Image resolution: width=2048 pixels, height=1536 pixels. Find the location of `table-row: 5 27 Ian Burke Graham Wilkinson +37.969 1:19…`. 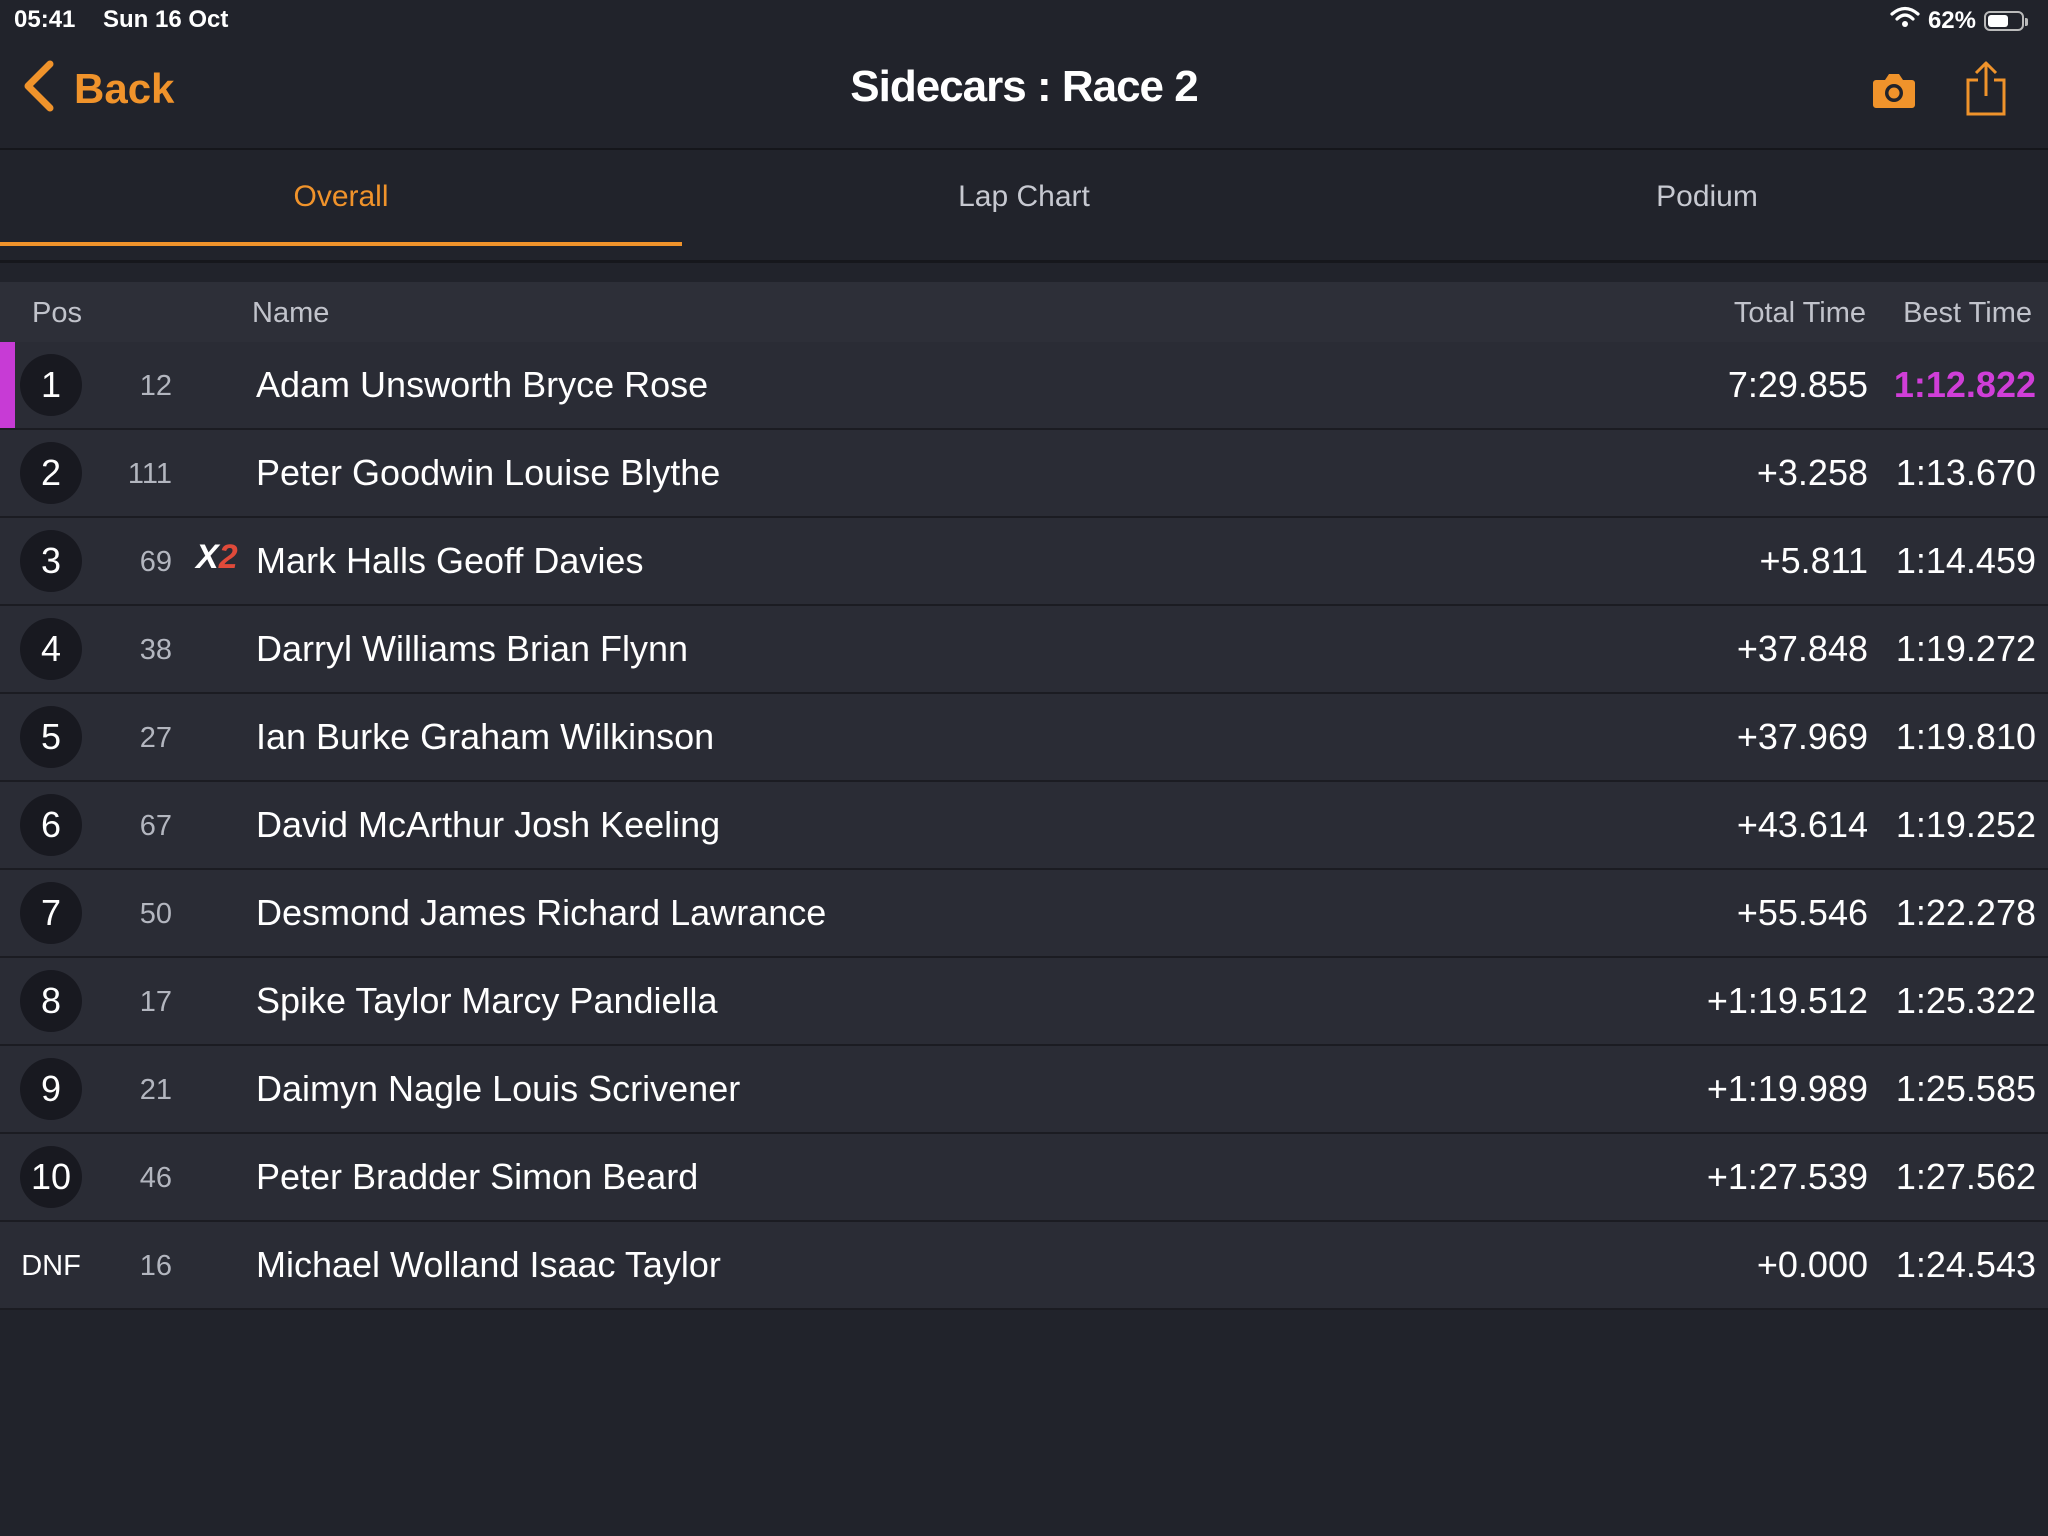

table-row: 5 27 Ian Burke Graham Wilkinson +37.969 1:19… is located at coordinates (1024, 738).